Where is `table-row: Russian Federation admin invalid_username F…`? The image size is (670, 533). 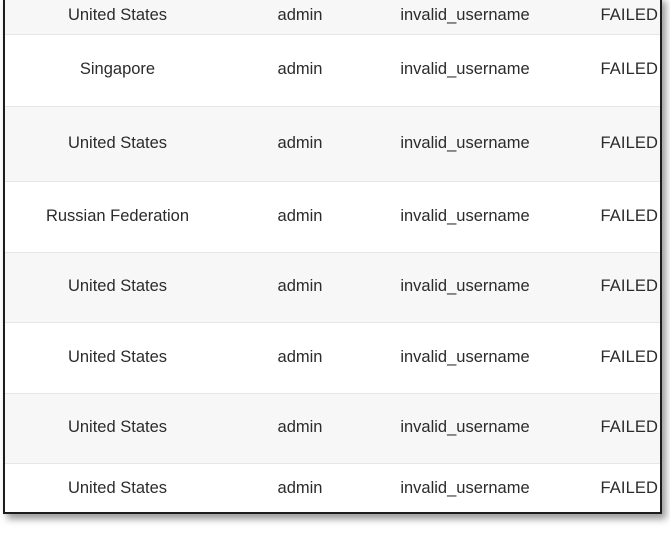
table-row: Russian Federation admin invalid_username F… is located at coordinates (332, 216).